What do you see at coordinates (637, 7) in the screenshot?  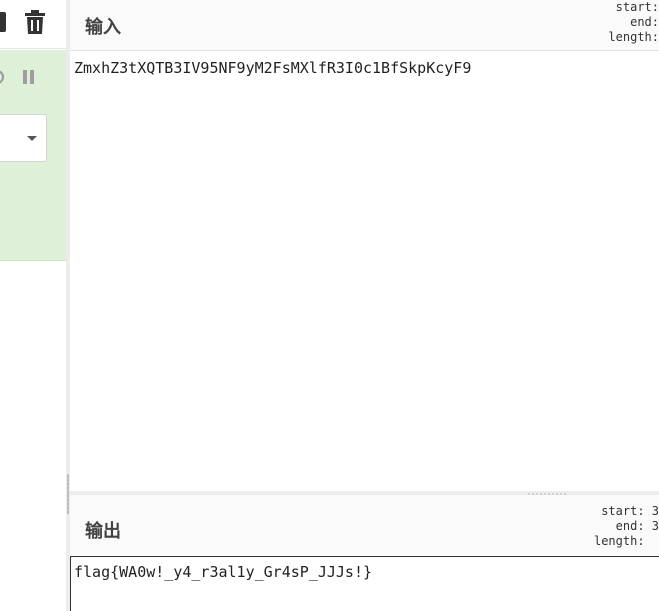 I see `input-stat-start: start:` at bounding box center [637, 7].